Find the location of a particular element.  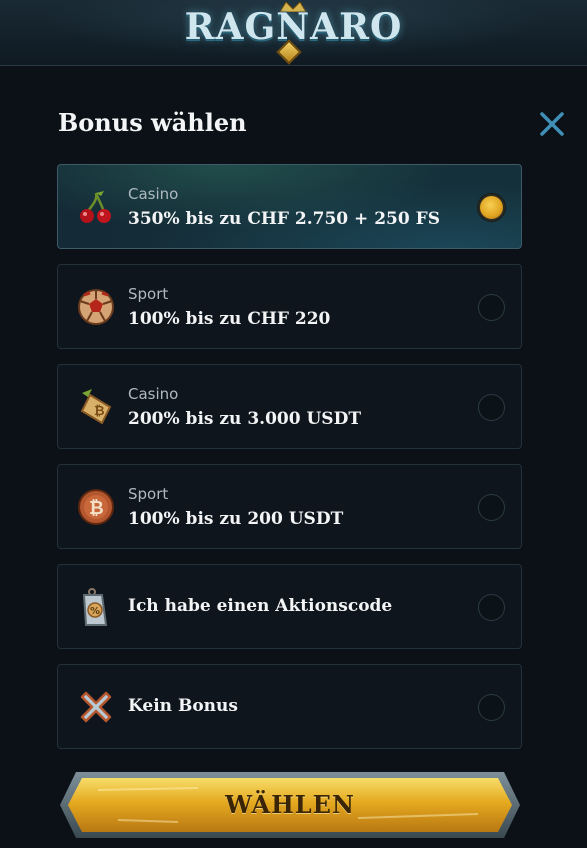

bonus-option-promo-code: % Ich habe einen Aktionscode is located at coordinates (289, 606).